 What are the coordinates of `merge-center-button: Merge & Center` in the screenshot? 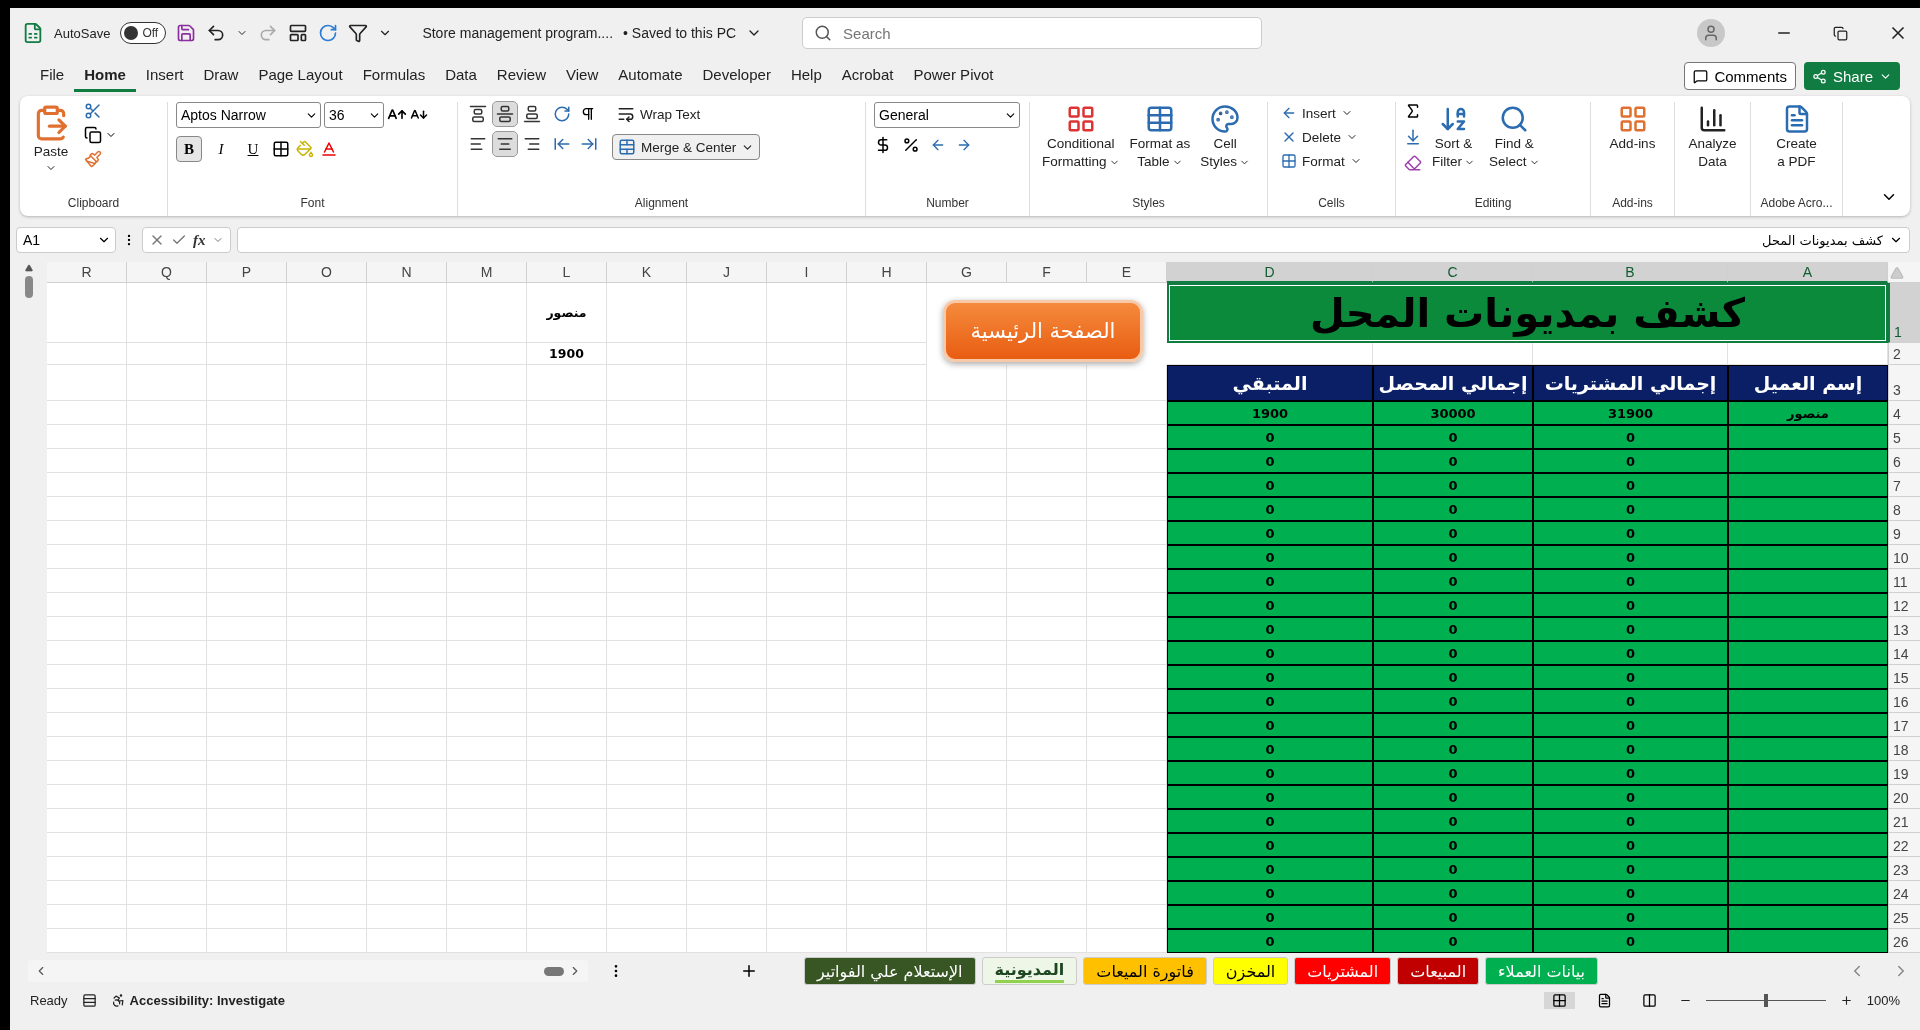 It's located at (686, 147).